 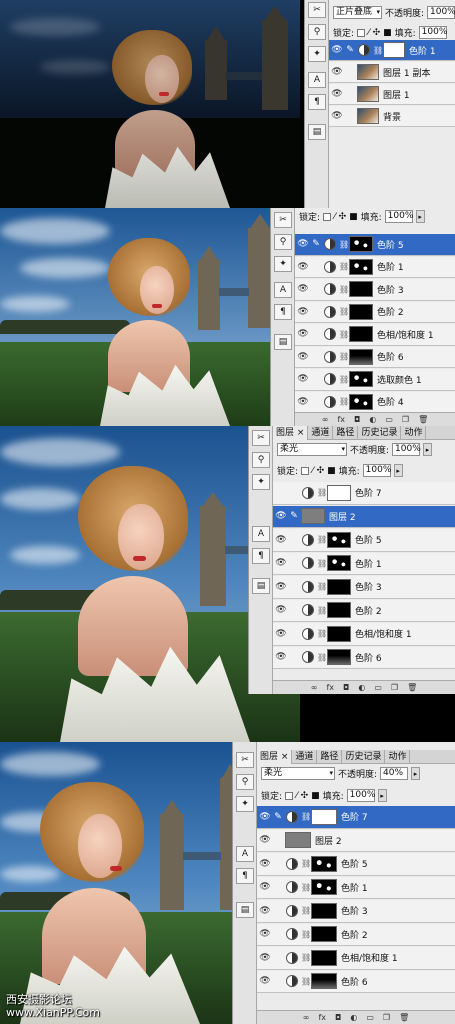 What do you see at coordinates (441, 12) in the screenshot?
I see `opacity-input: 100%` at bounding box center [441, 12].